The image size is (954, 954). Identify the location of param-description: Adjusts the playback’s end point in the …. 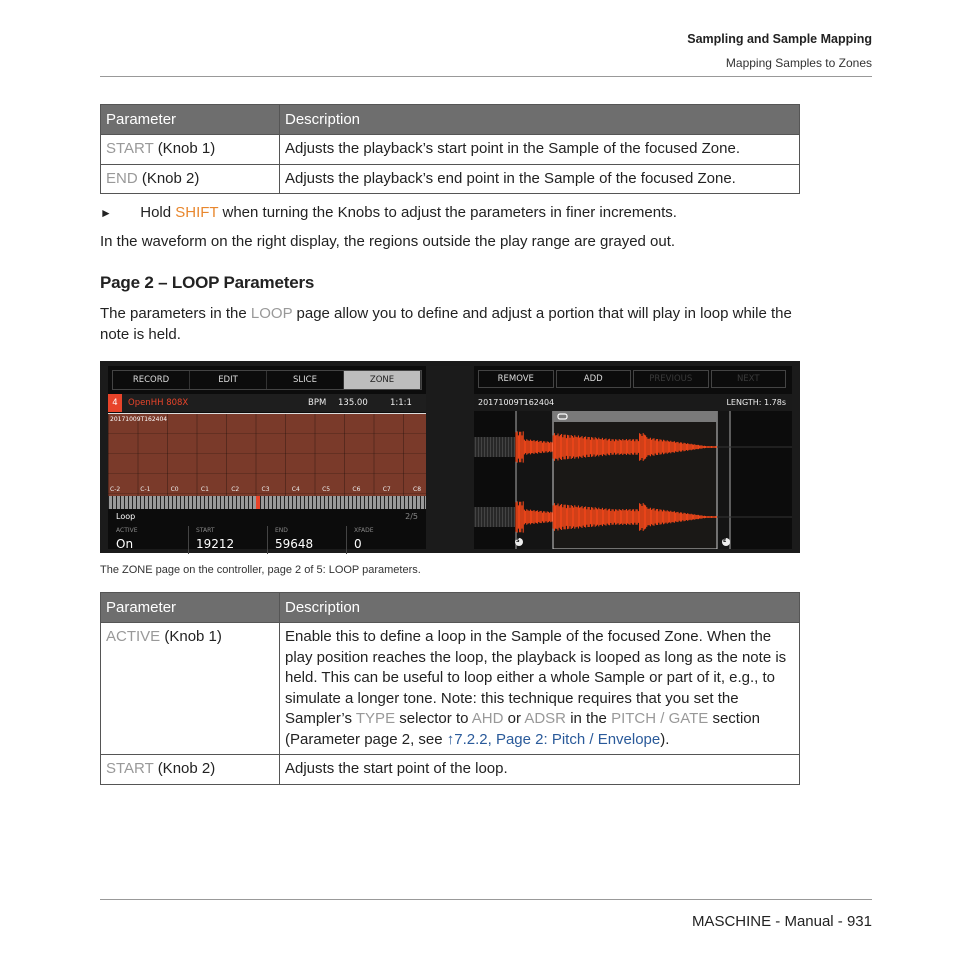
(539, 178).